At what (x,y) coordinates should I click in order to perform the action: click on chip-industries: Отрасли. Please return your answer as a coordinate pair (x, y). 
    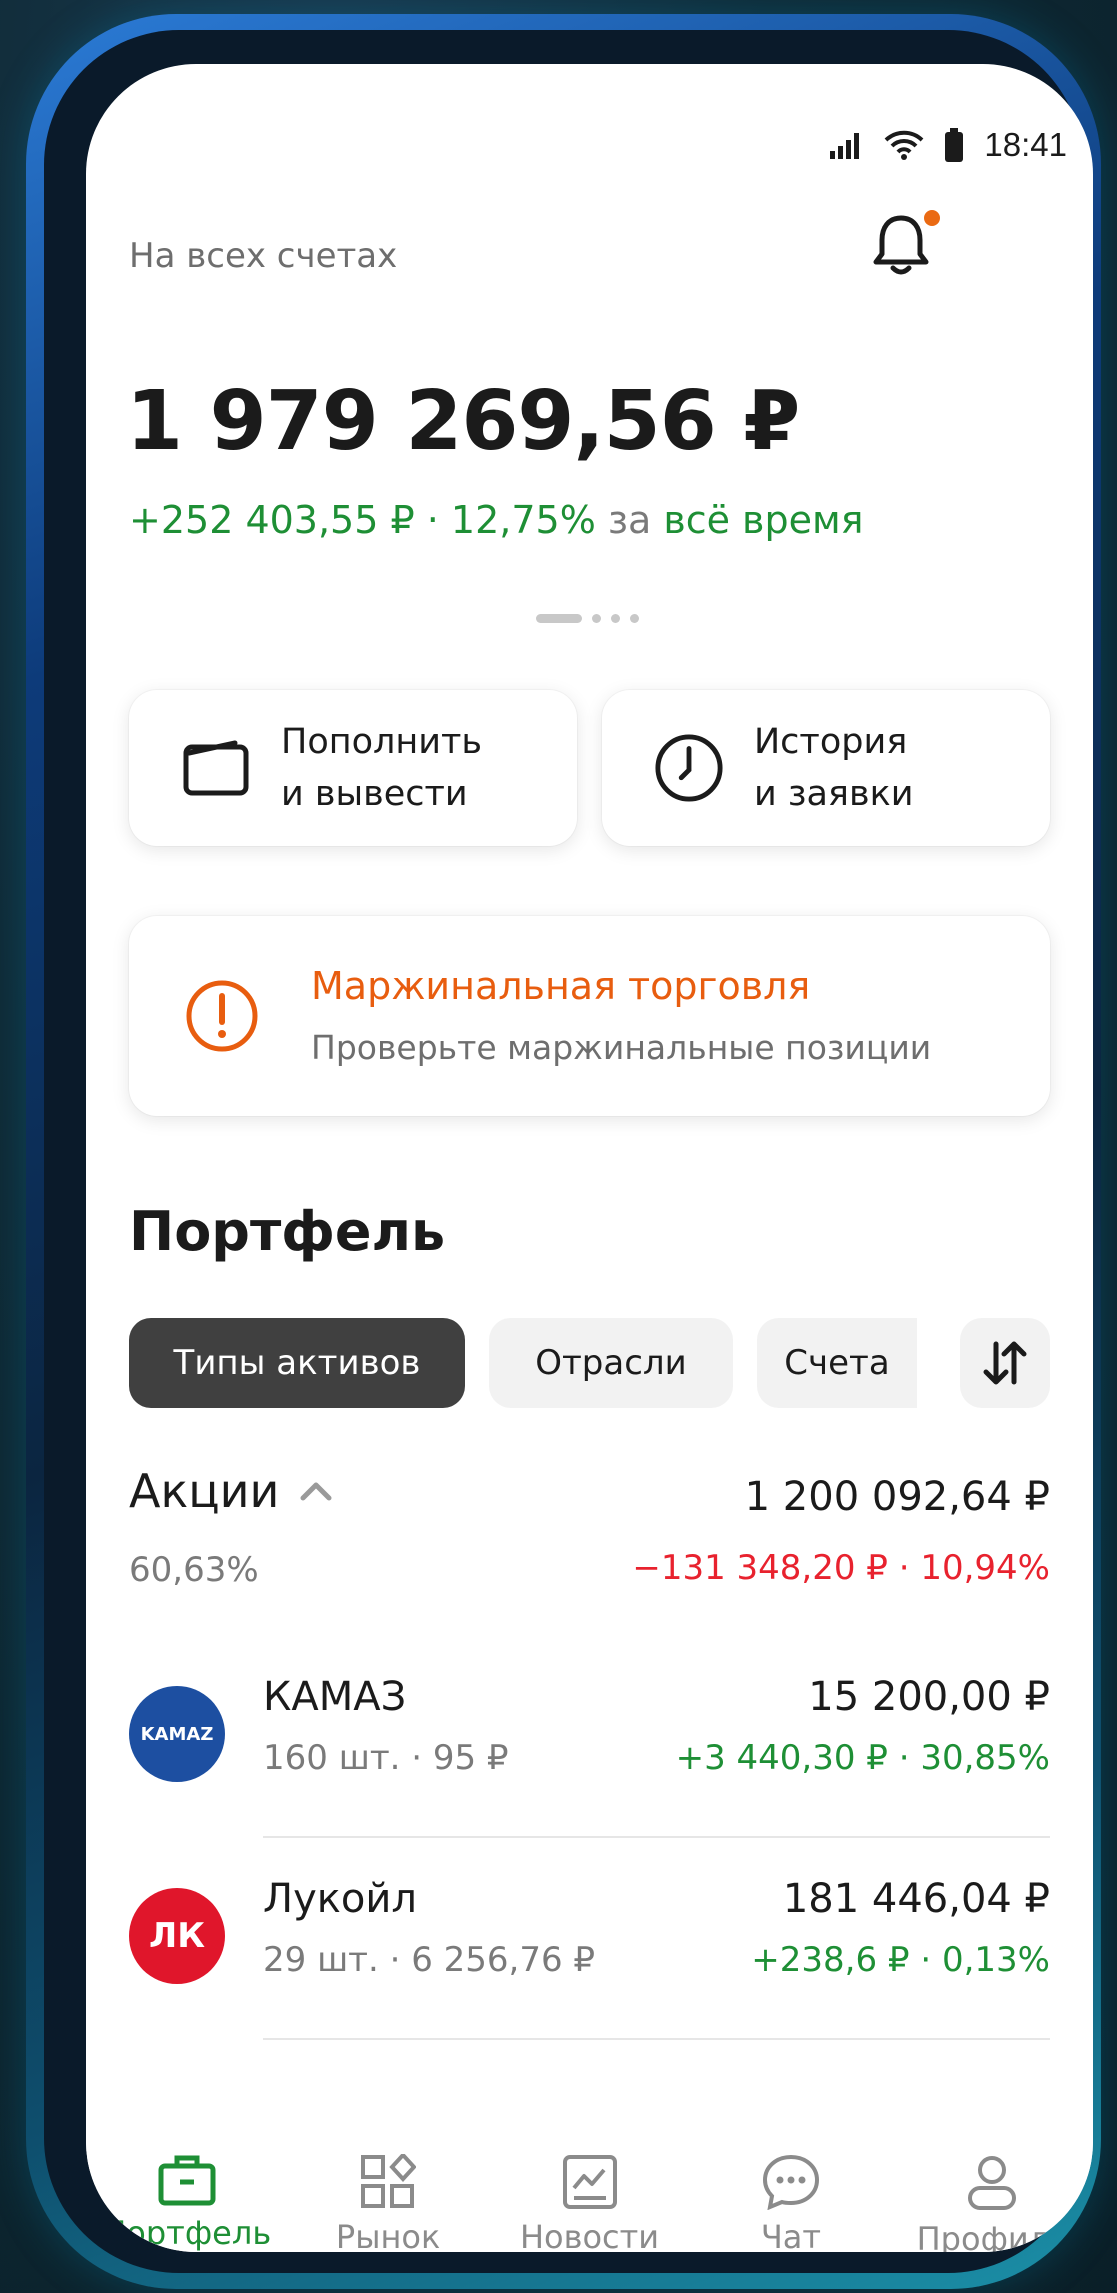
    Looking at the image, I should click on (611, 1363).